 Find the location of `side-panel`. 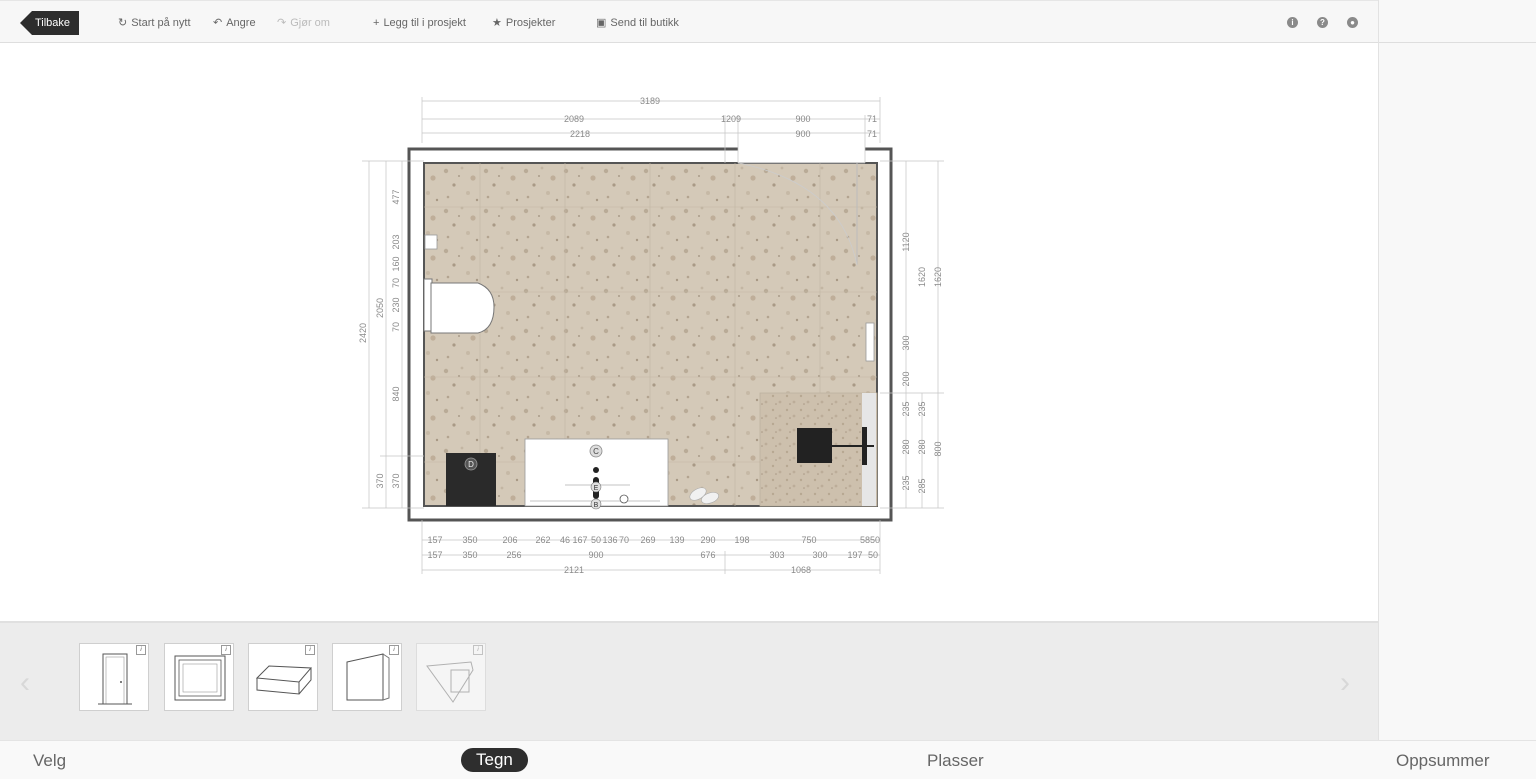

side-panel is located at coordinates (1457, 370).